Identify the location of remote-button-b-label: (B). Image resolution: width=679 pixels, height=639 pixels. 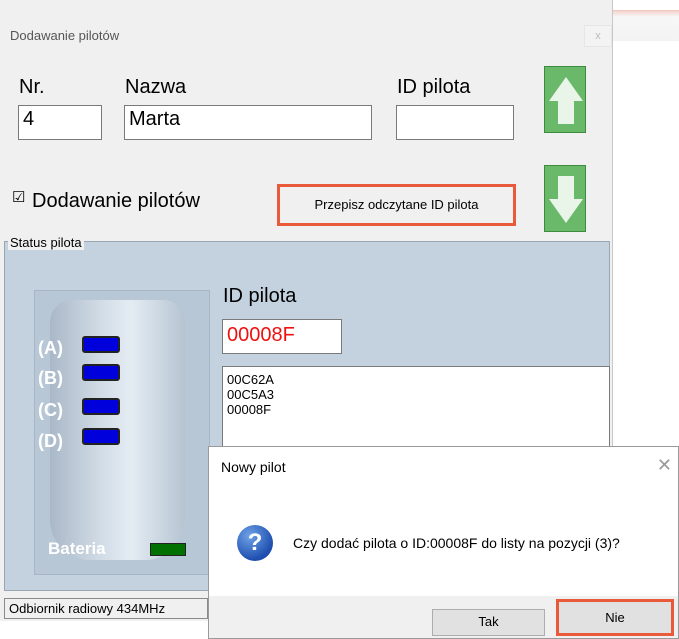
(50, 378).